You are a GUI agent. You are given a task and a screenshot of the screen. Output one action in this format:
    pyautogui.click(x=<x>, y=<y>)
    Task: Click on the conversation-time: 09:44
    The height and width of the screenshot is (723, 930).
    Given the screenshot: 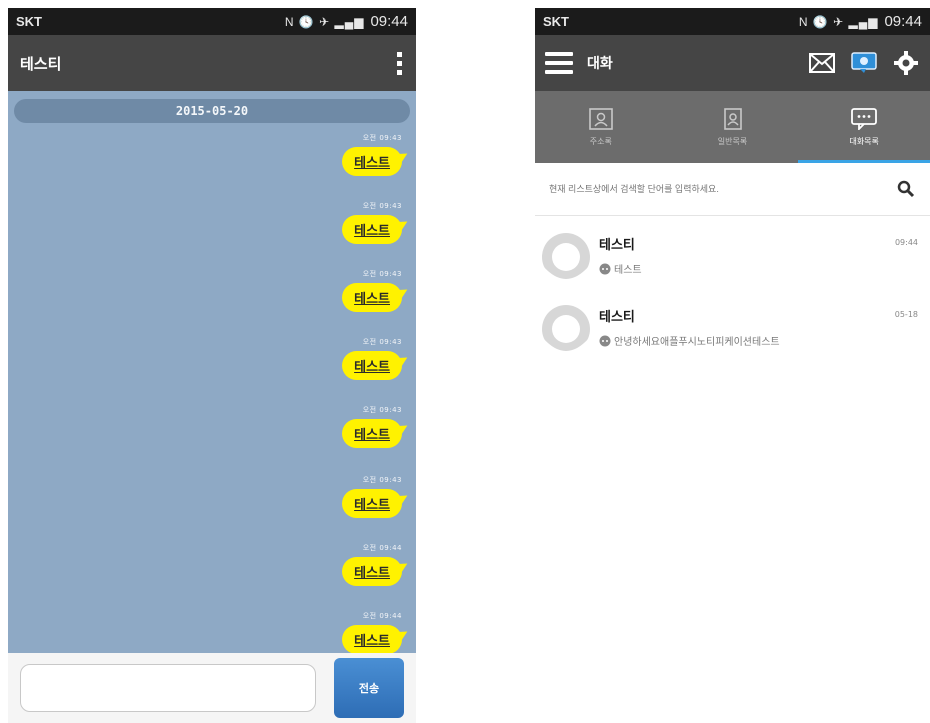 What is the action you would take?
    pyautogui.click(x=906, y=242)
    